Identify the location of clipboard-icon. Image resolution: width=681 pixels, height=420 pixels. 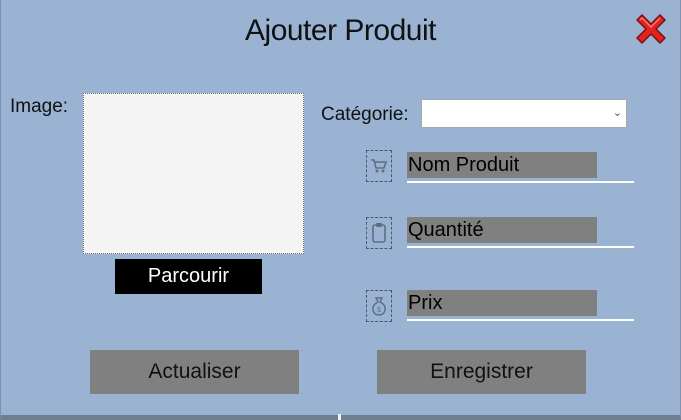
(379, 233).